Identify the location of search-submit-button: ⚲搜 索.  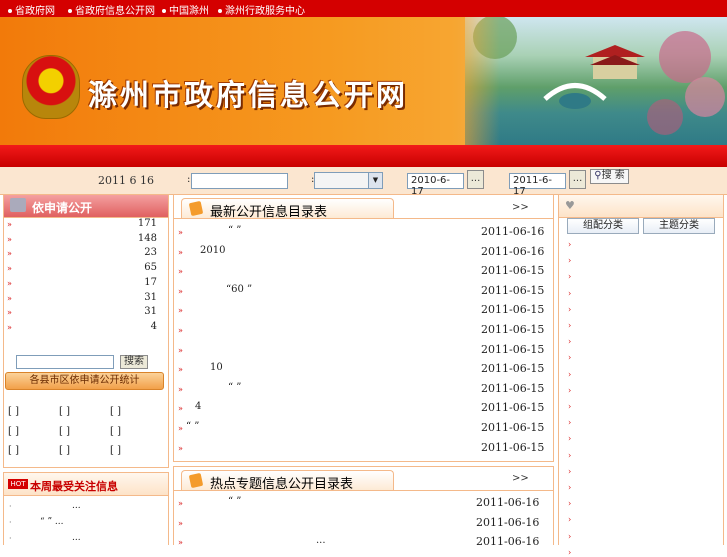
(609, 176).